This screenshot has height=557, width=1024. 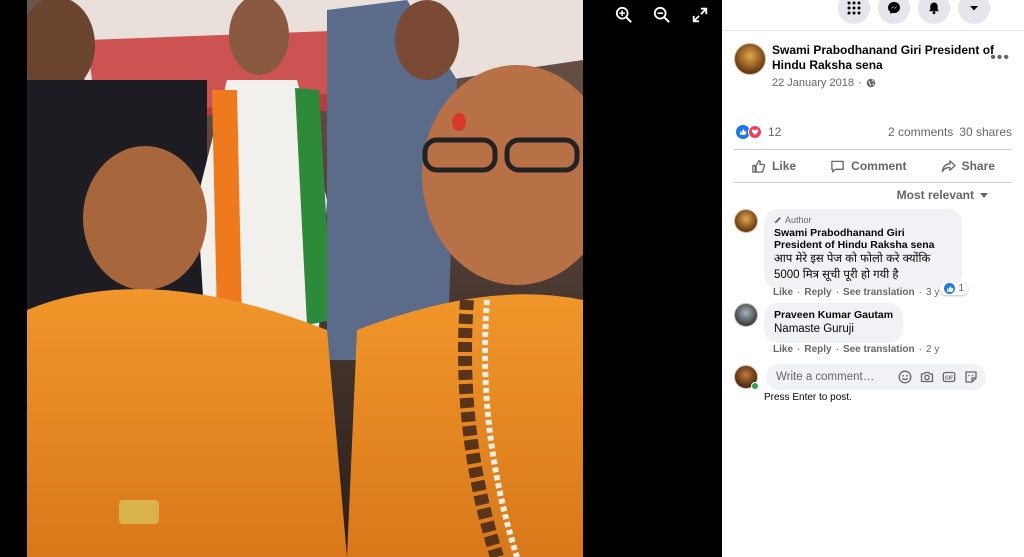 What do you see at coordinates (920, 132) in the screenshot?
I see `comments-count-link: 2 comments` at bounding box center [920, 132].